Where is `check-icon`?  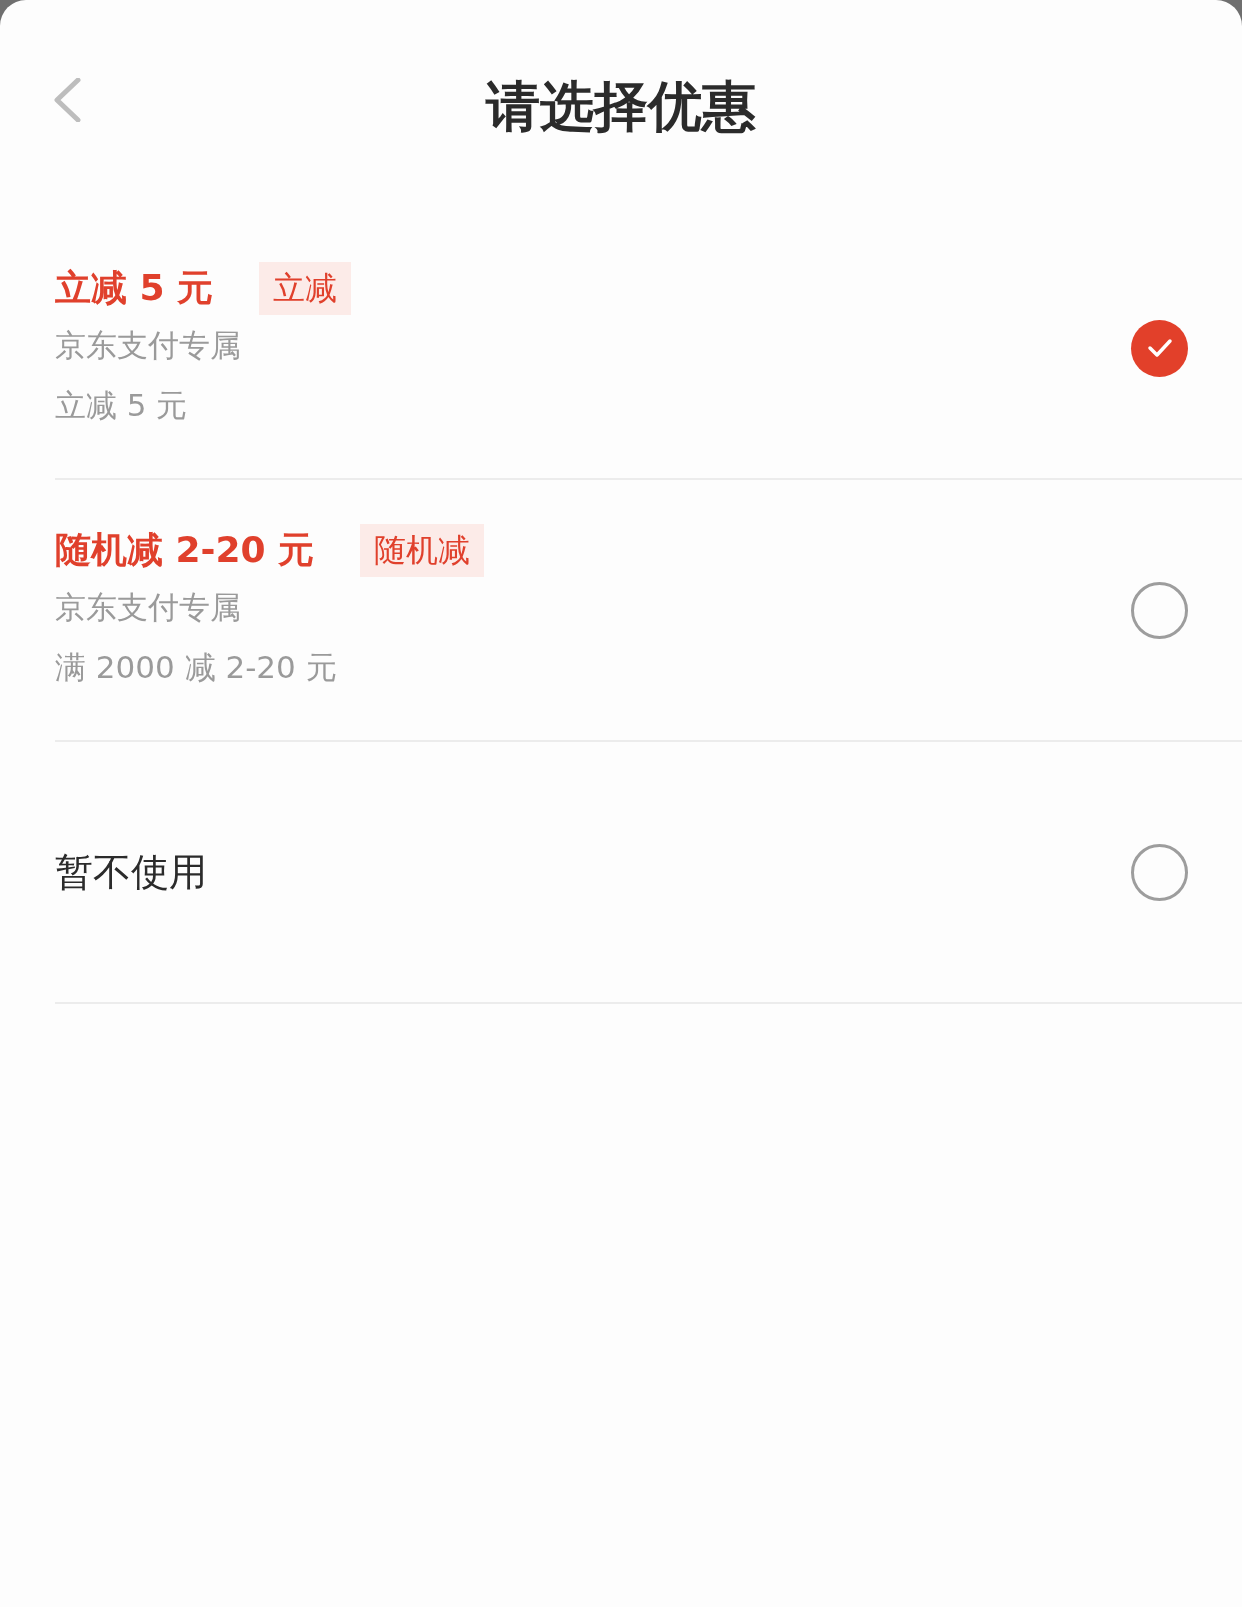 check-icon is located at coordinates (1159, 348).